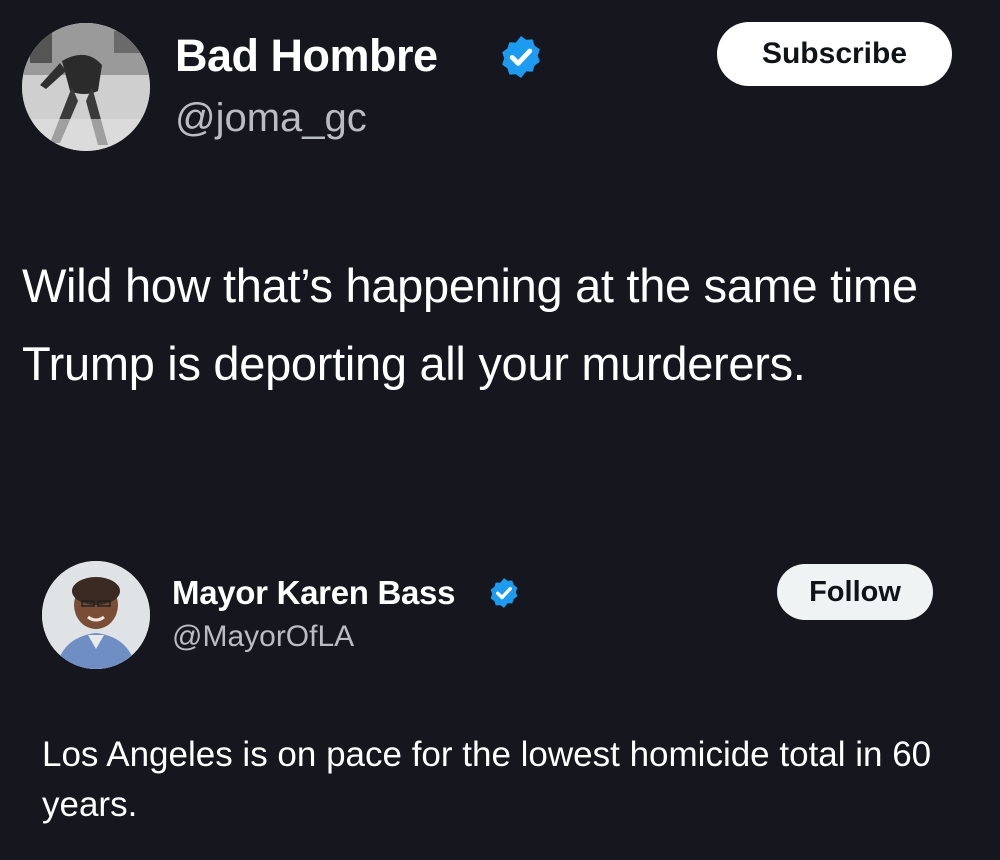  I want to click on follow-button: Follow, so click(855, 592).